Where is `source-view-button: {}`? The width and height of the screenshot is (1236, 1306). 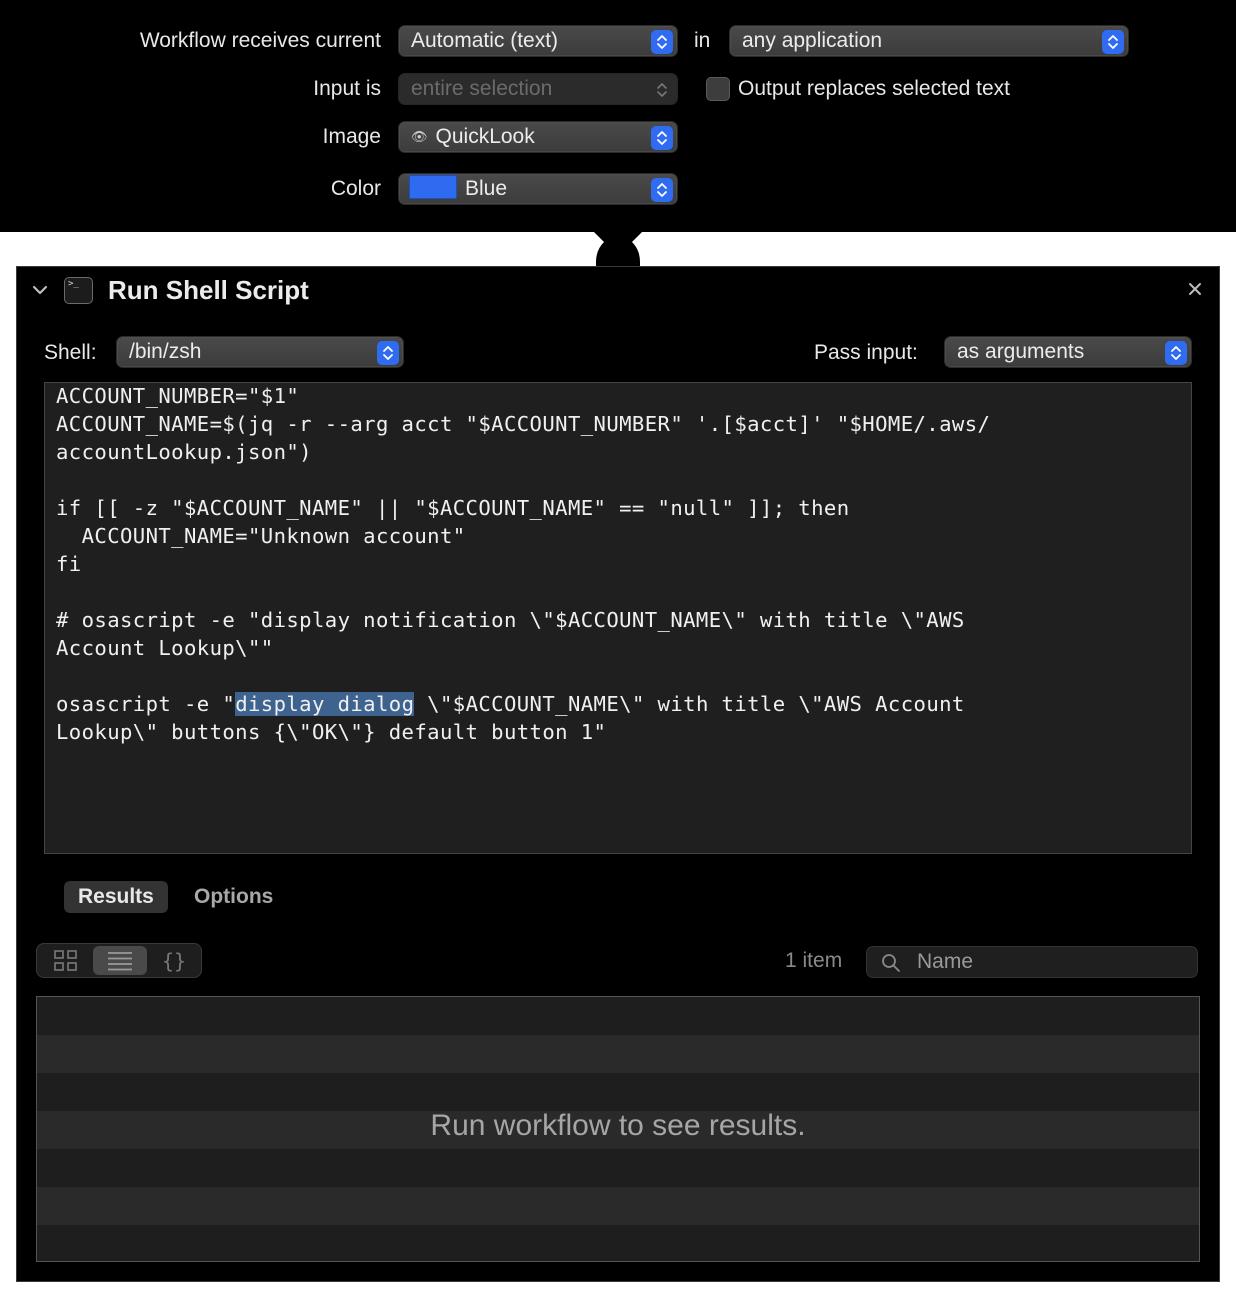
source-view-button: {} is located at coordinates (174, 960).